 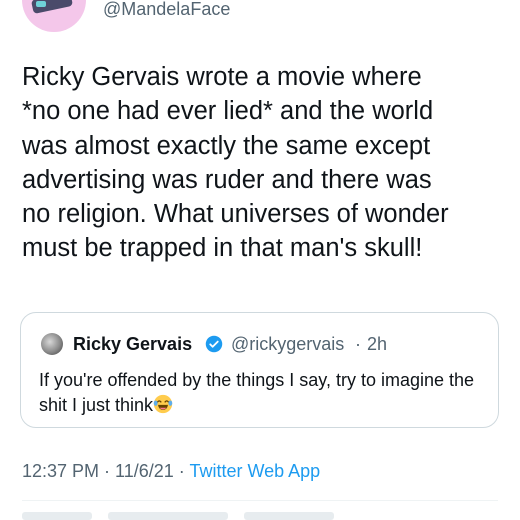 I want to click on quoted-author-handle: @rickygervais, so click(x=287, y=344).